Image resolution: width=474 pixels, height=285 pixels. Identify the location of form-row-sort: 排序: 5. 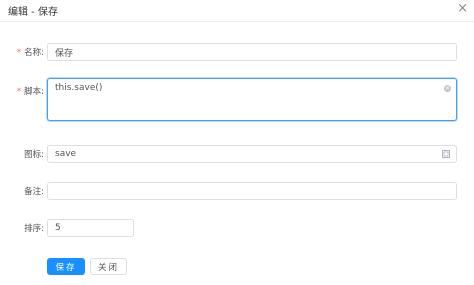
(237, 228).